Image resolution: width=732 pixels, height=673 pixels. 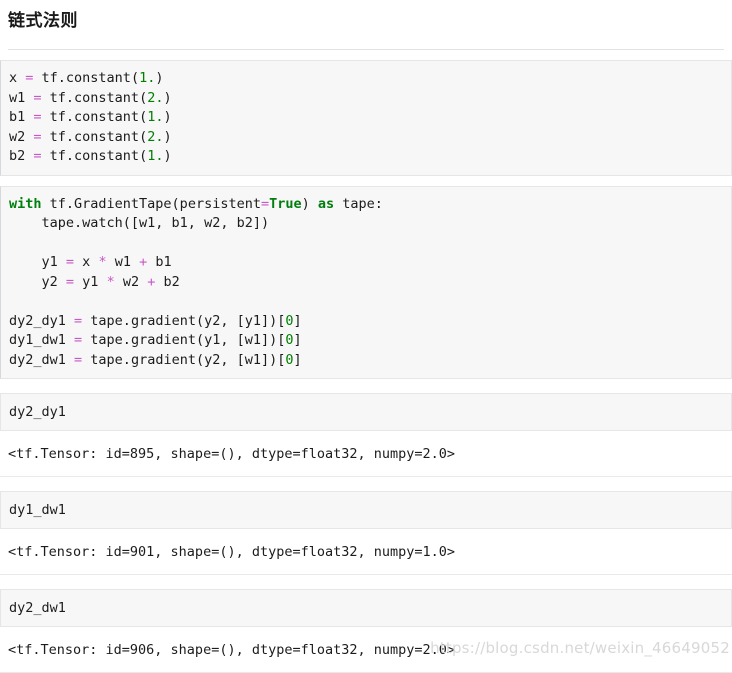 What do you see at coordinates (366, 25) in the screenshot?
I see `title-area: 链式法则` at bounding box center [366, 25].